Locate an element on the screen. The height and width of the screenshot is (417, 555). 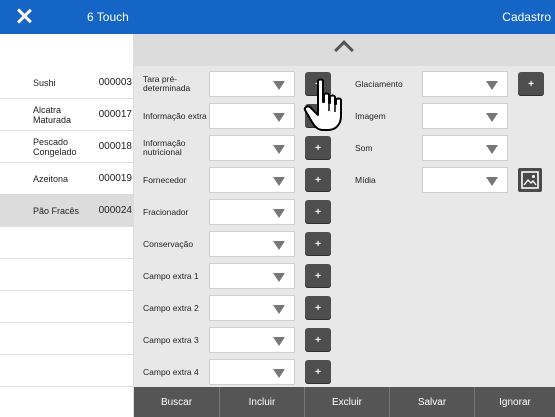
add-glaciamento-button: + is located at coordinates (531, 84).